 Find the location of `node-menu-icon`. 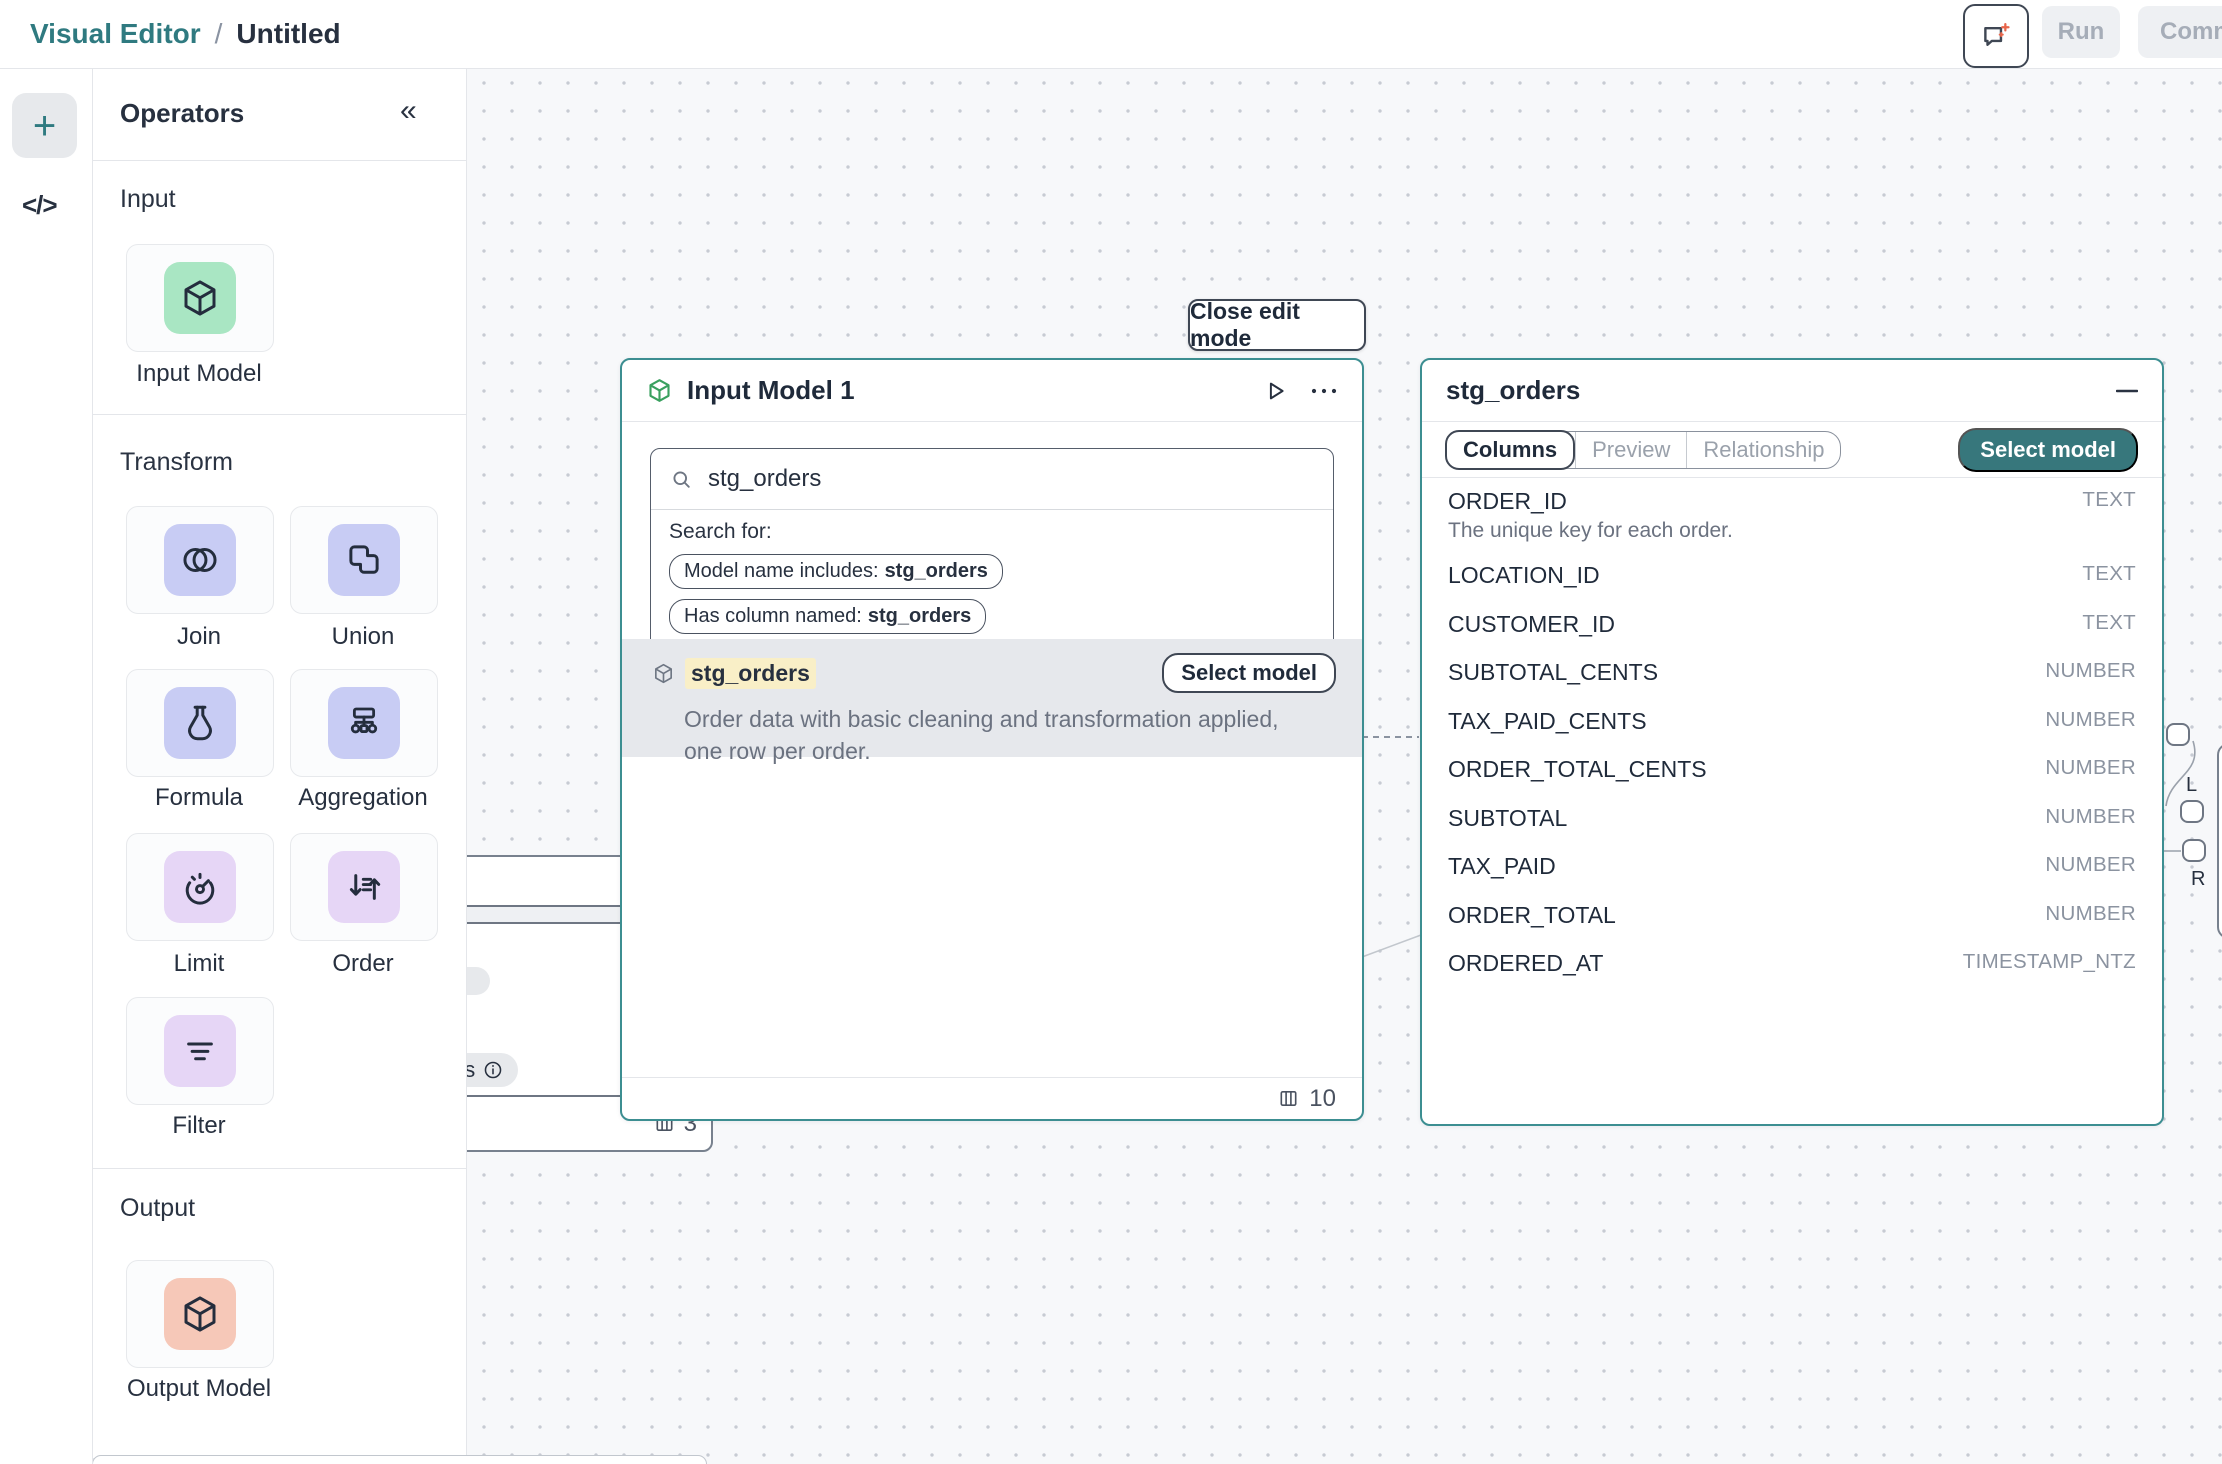

node-menu-icon is located at coordinates (1324, 391).